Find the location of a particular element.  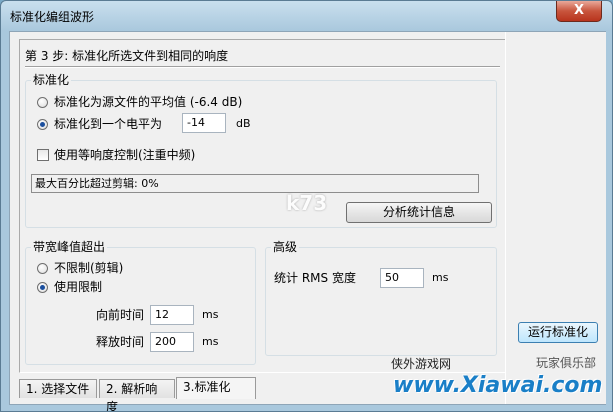

radio-use-limit is located at coordinates (42, 287).